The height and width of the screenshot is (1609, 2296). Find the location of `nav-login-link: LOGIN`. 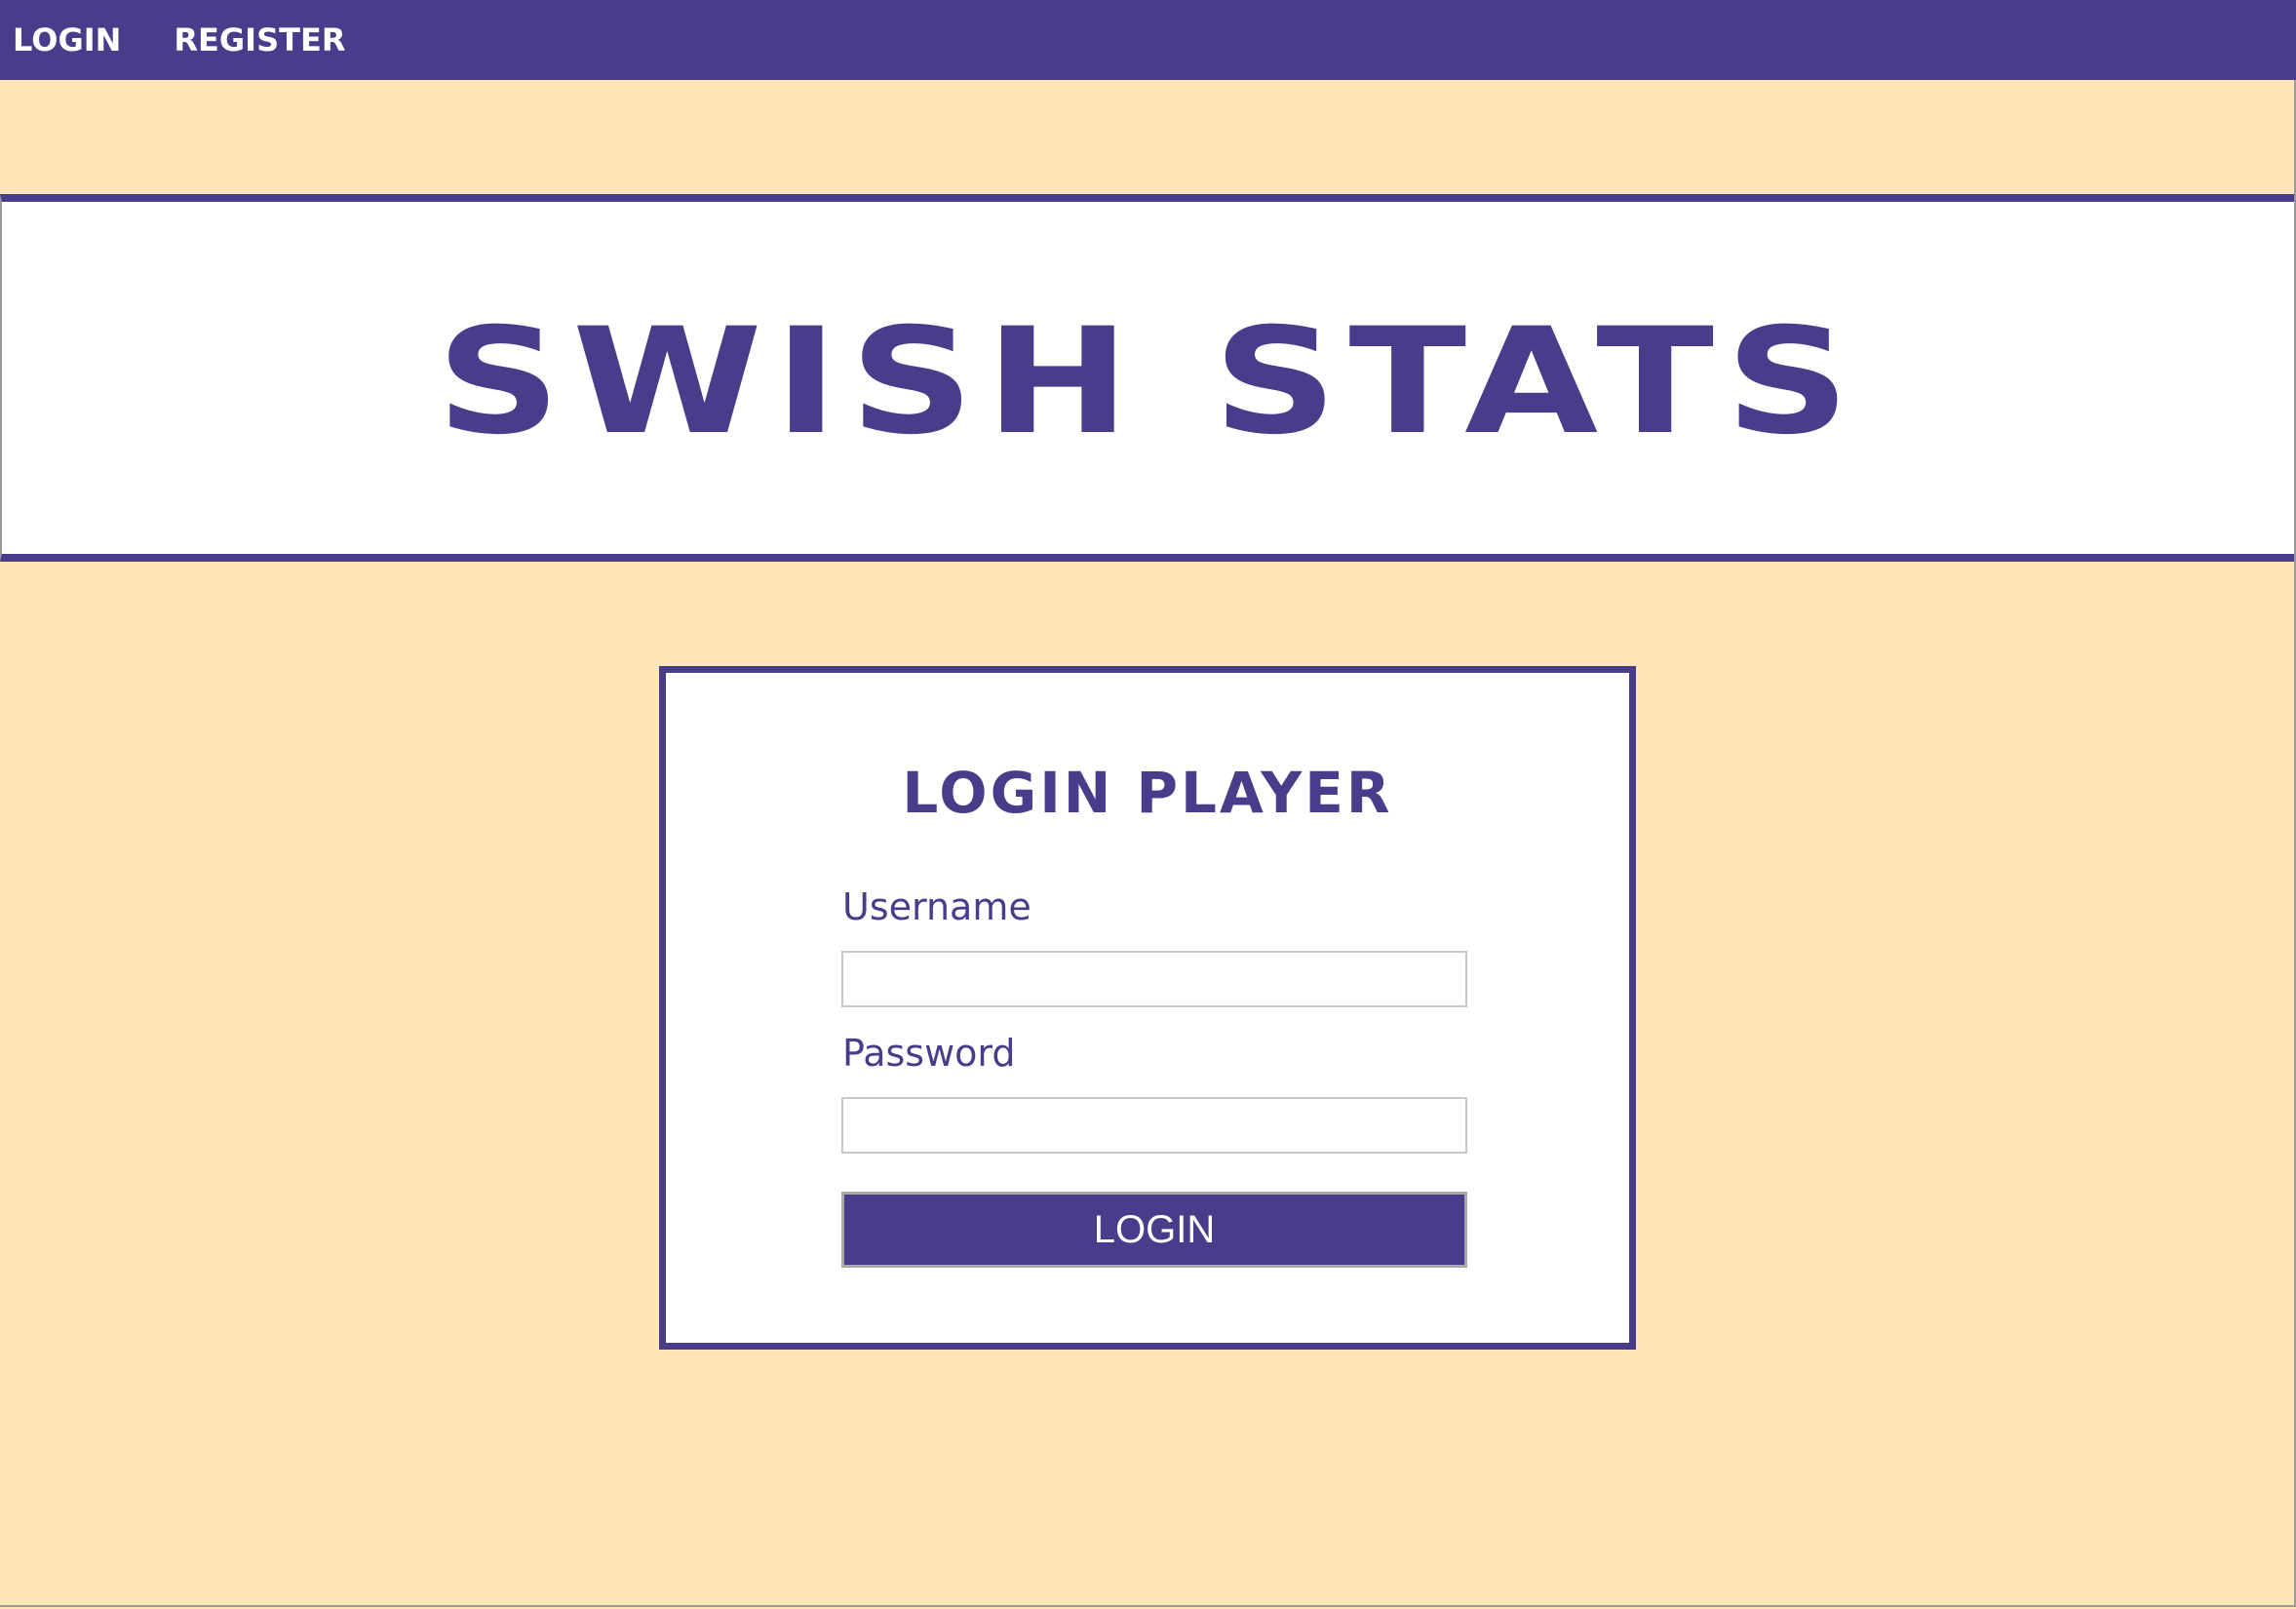

nav-login-link: LOGIN is located at coordinates (67, 40).